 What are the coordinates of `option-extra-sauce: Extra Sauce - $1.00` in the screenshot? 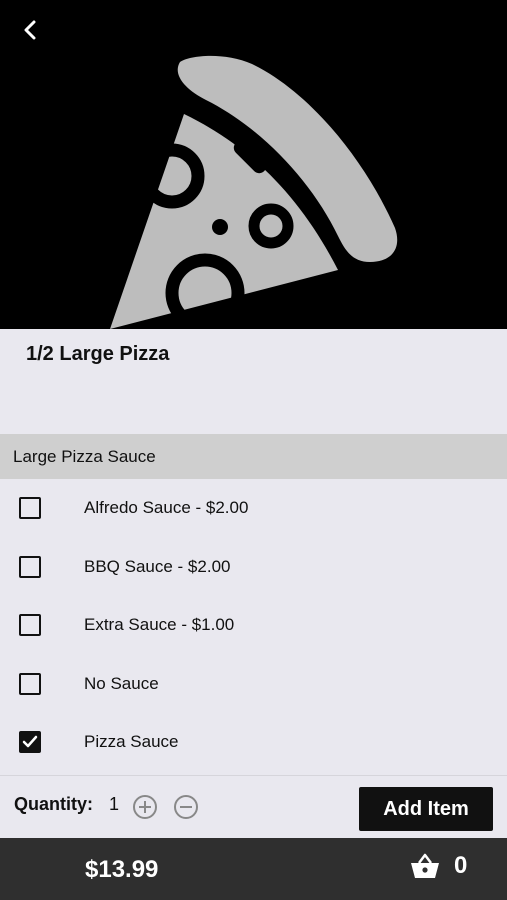 It's located at (253, 625).